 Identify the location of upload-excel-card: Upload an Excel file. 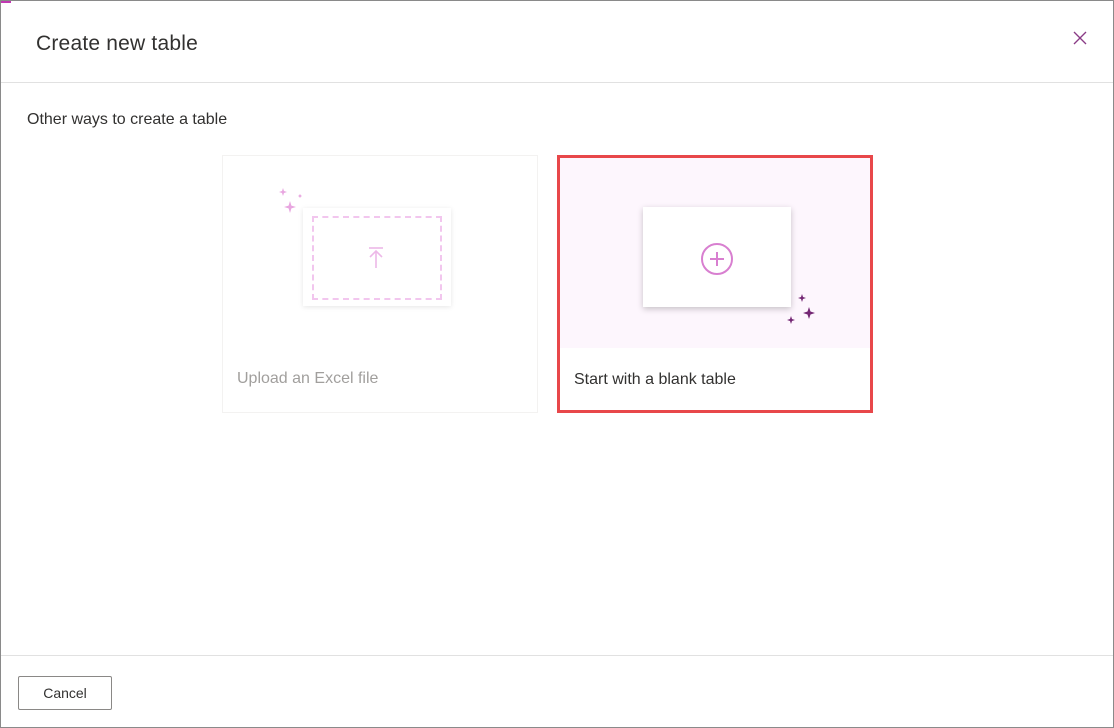
(380, 284).